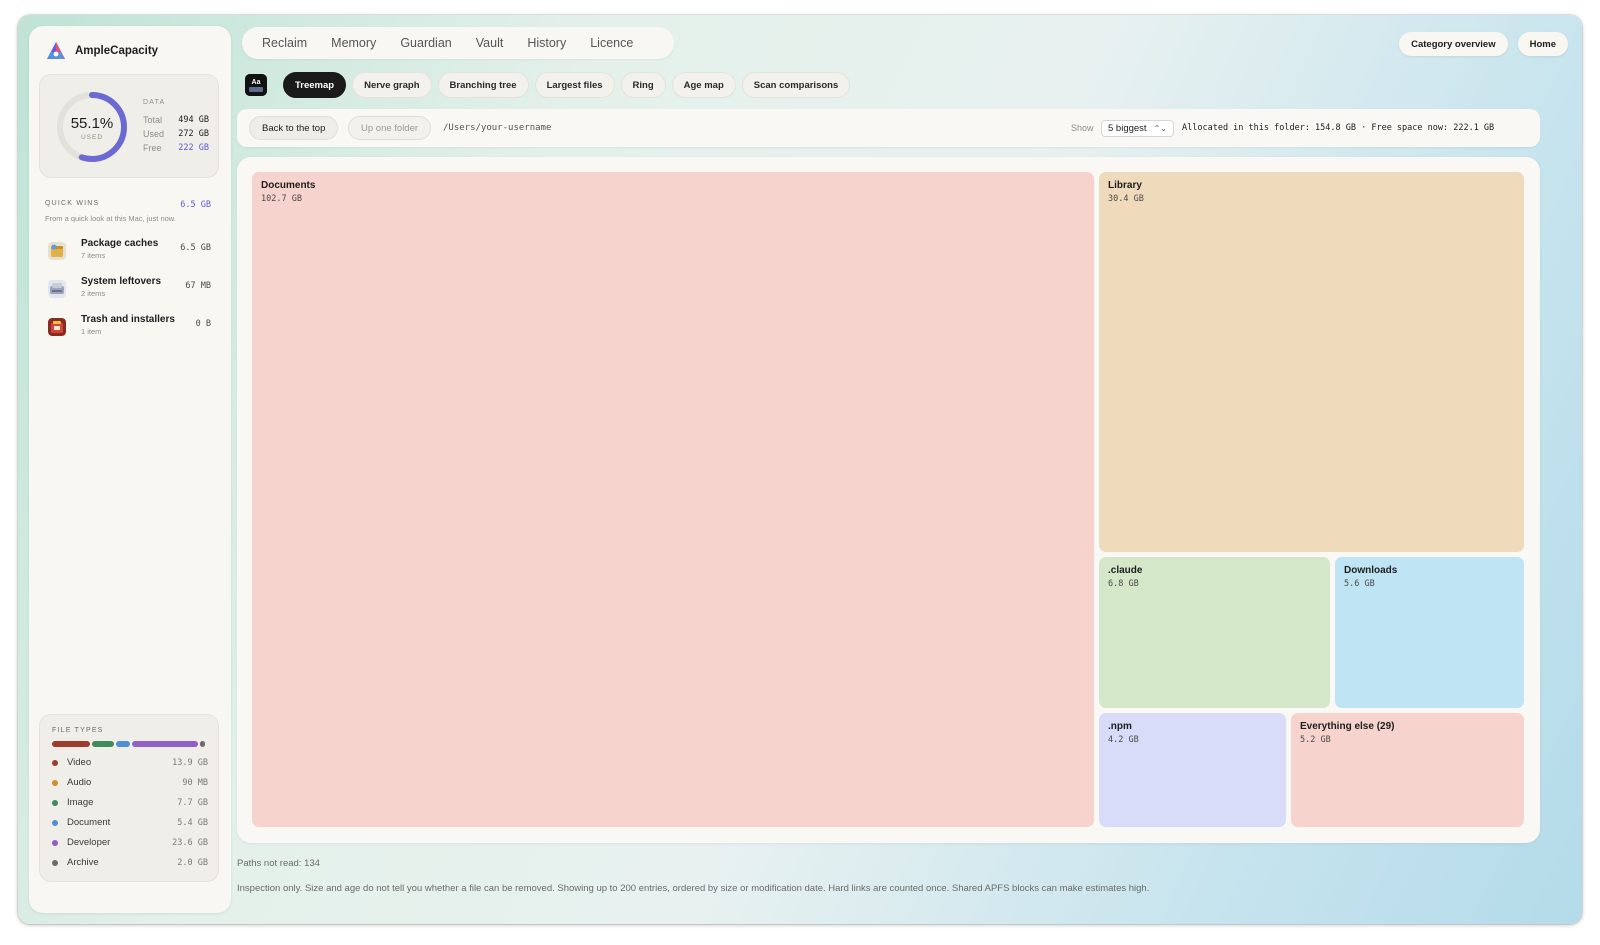 The width and height of the screenshot is (1600, 945). What do you see at coordinates (123, 744) in the screenshot?
I see `file-type-bar-document` at bounding box center [123, 744].